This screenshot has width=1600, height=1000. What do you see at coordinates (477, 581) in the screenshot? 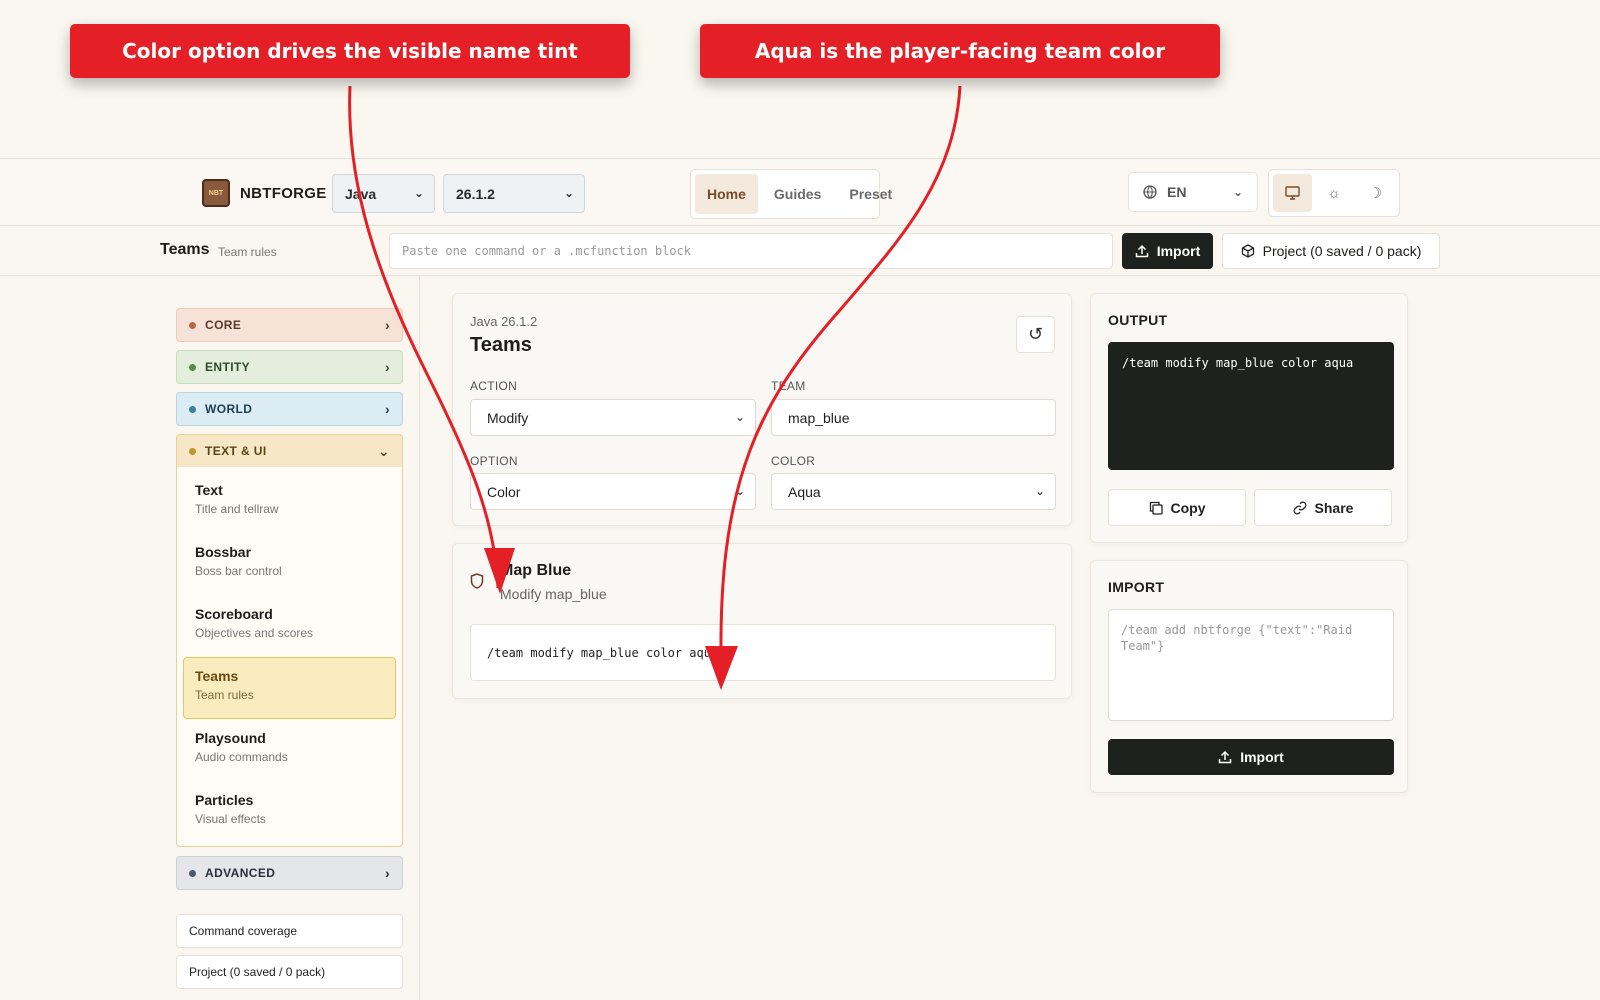
I see `shield-icon` at bounding box center [477, 581].